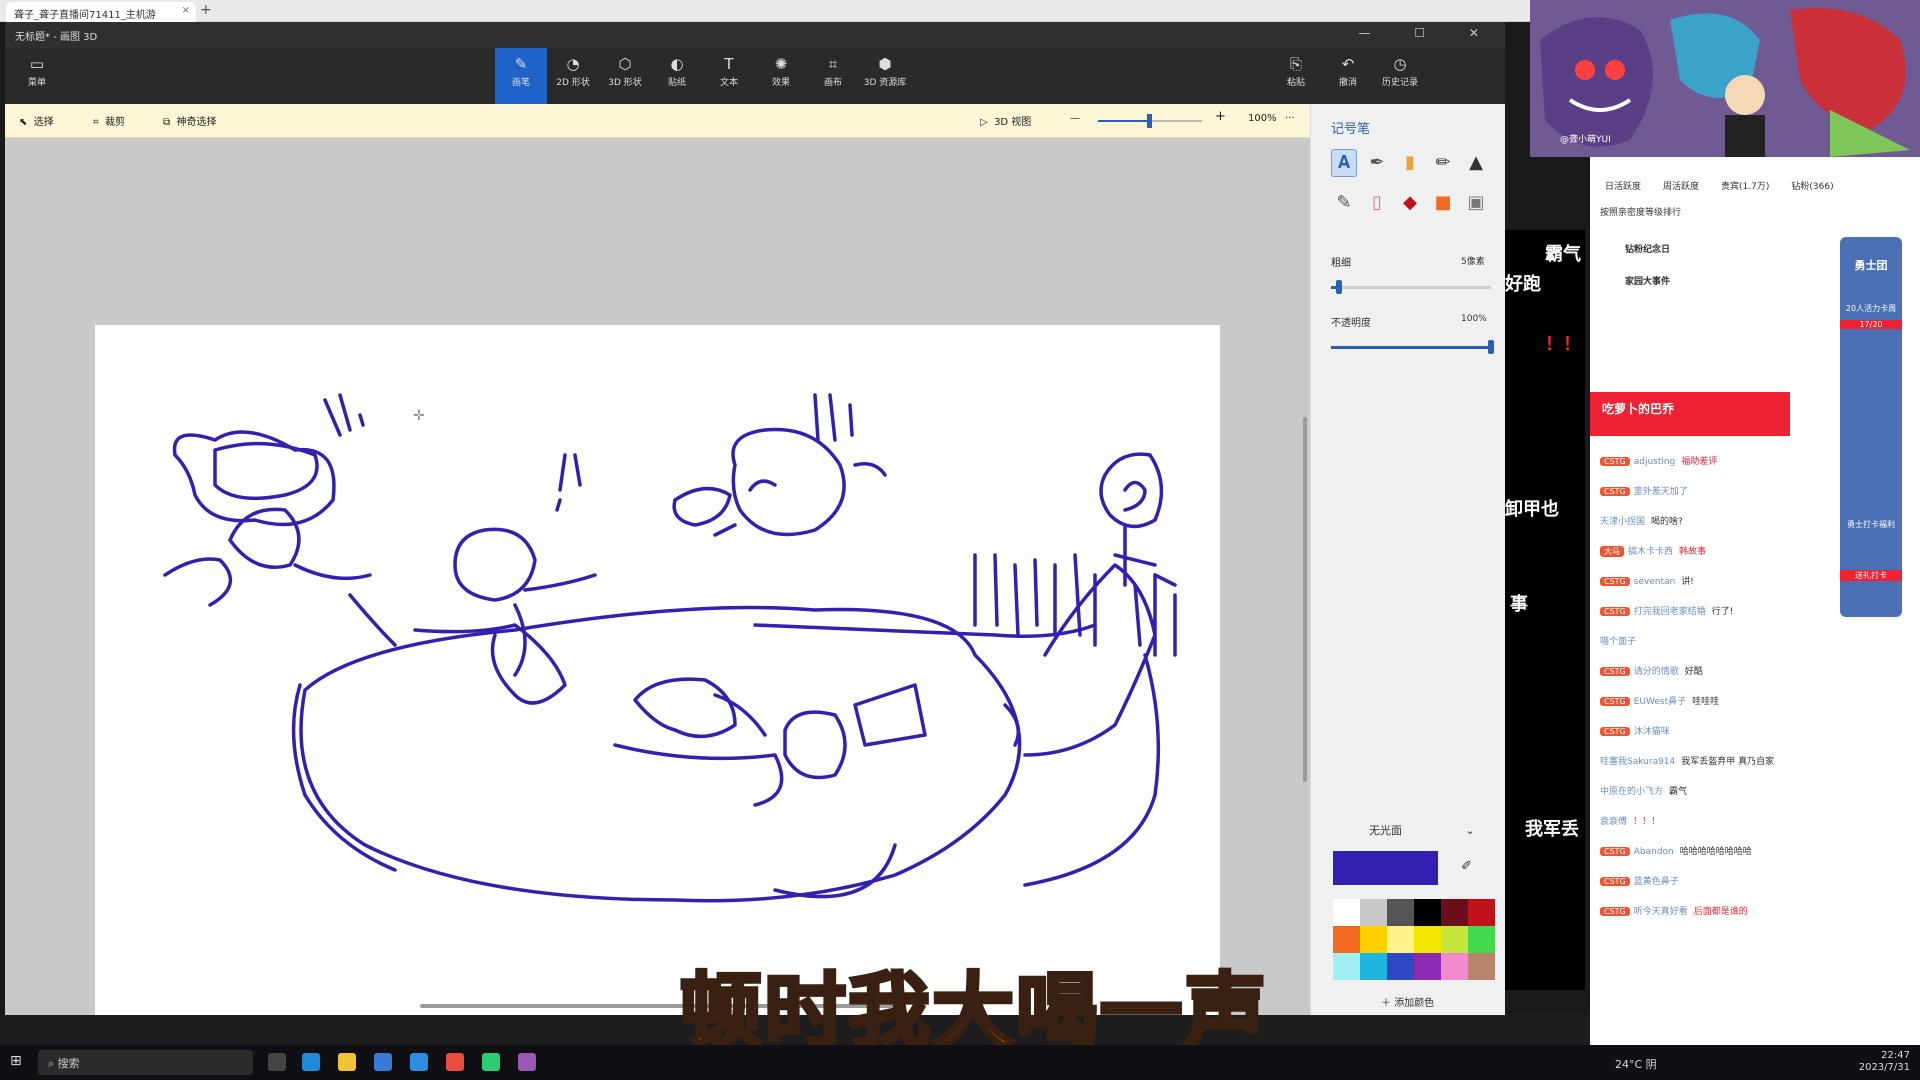 The width and height of the screenshot is (1920, 1080). What do you see at coordinates (206, 10) in the screenshot?
I see `new-tab-button: +` at bounding box center [206, 10].